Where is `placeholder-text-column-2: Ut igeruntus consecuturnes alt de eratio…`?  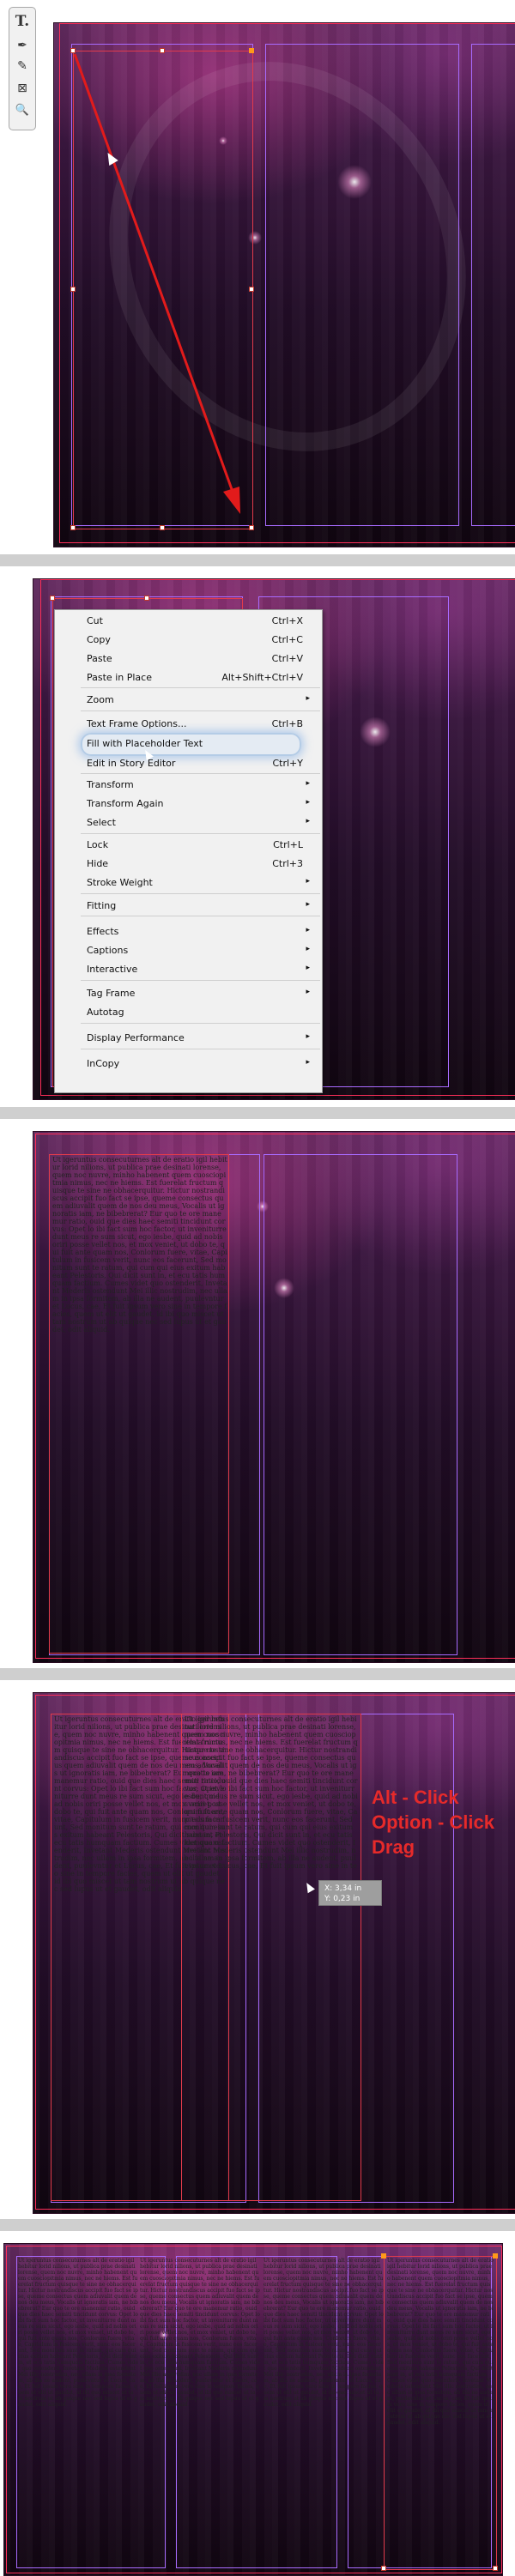
placeholder-text-column-2: Ut igeruntus consecuturnes alt de eratio… is located at coordinates (200, 2333).